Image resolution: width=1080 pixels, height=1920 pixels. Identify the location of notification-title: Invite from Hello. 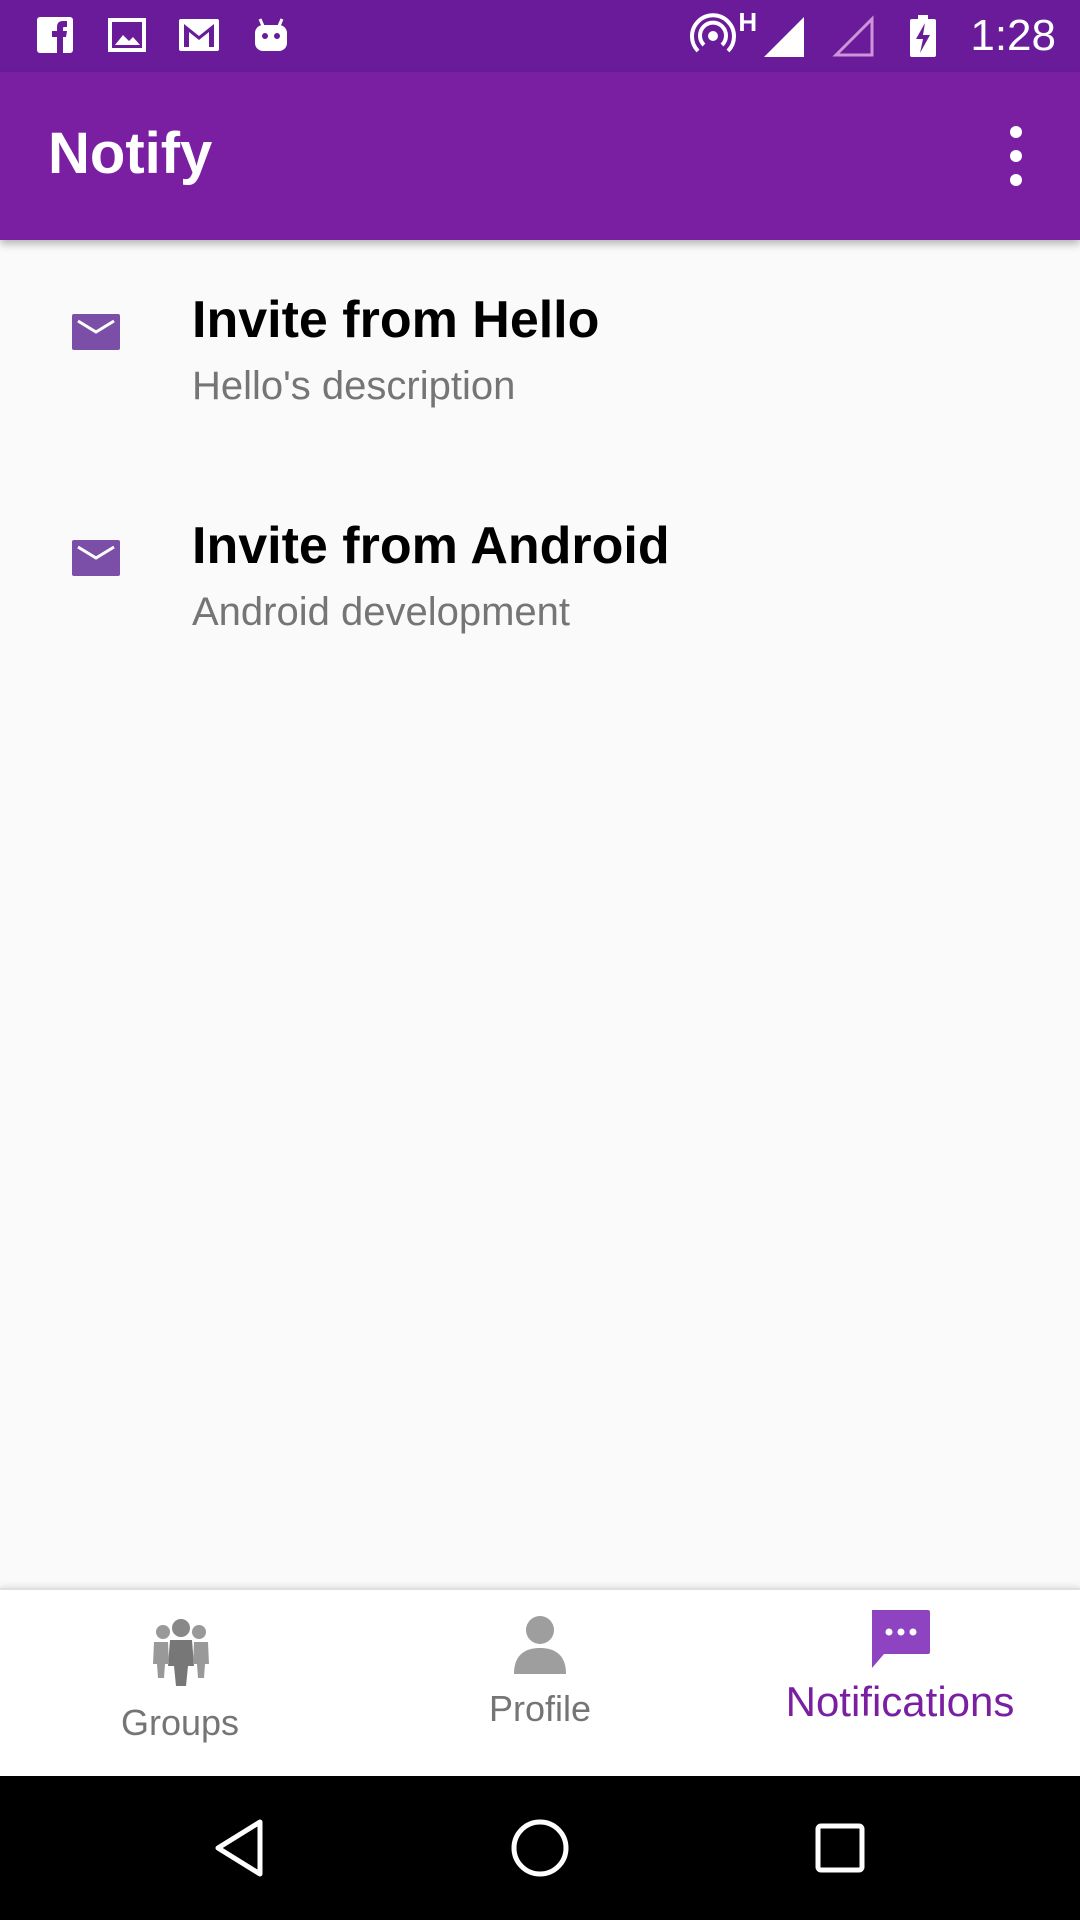
(396, 320).